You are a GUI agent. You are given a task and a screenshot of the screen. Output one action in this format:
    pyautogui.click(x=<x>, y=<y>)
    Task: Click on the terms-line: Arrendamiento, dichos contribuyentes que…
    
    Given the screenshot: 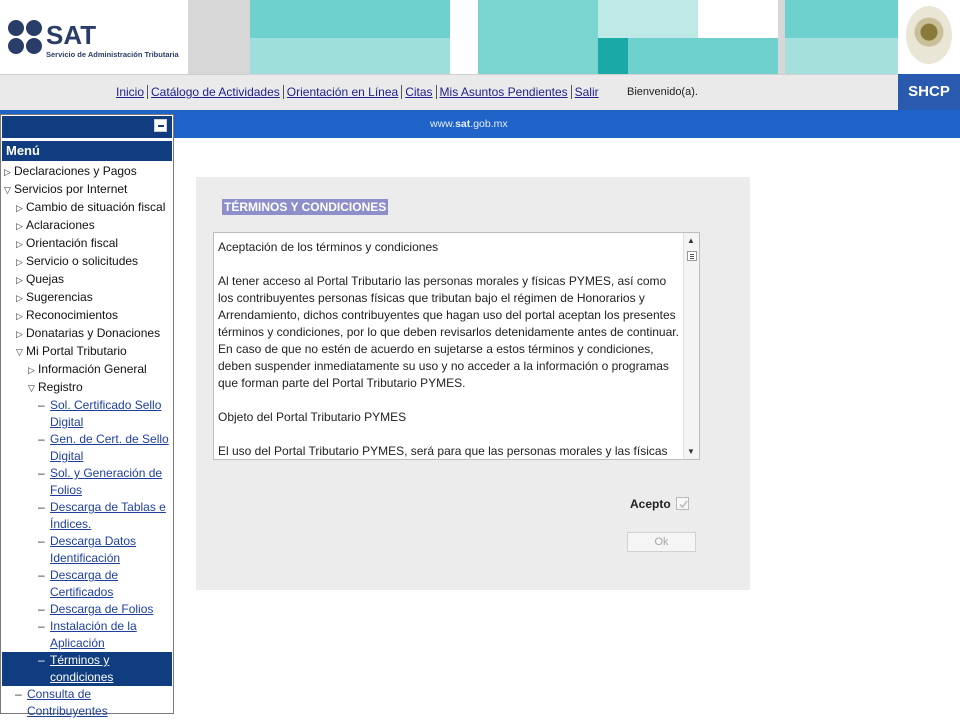 What is the action you would take?
    pyautogui.click(x=447, y=315)
    